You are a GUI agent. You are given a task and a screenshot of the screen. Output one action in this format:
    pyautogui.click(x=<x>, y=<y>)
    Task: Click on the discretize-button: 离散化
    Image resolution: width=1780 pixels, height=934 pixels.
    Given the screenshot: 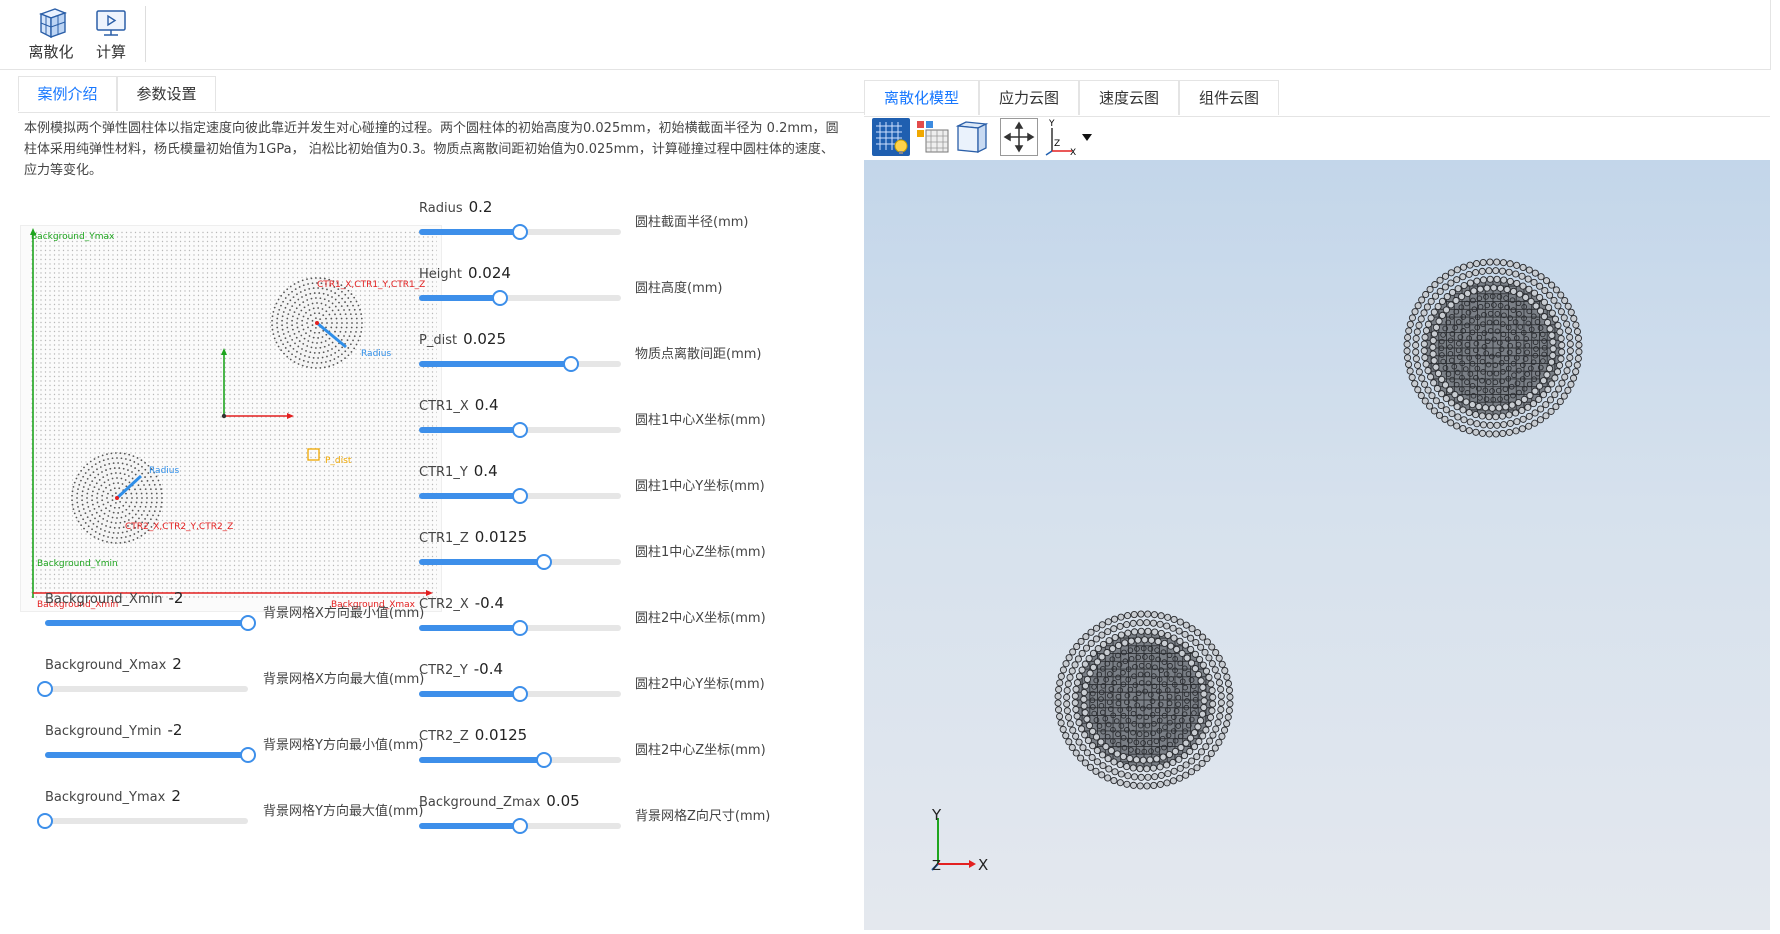 What is the action you would take?
    pyautogui.click(x=51, y=34)
    